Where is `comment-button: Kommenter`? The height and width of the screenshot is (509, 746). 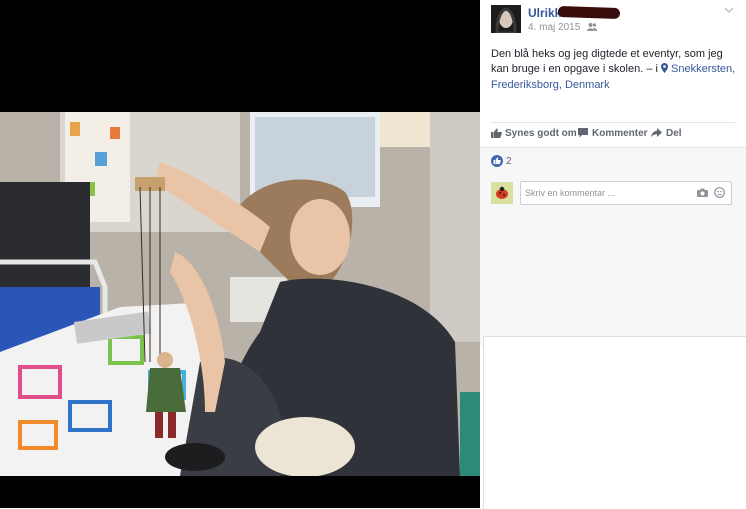 comment-button: Kommenter is located at coordinates (613, 134).